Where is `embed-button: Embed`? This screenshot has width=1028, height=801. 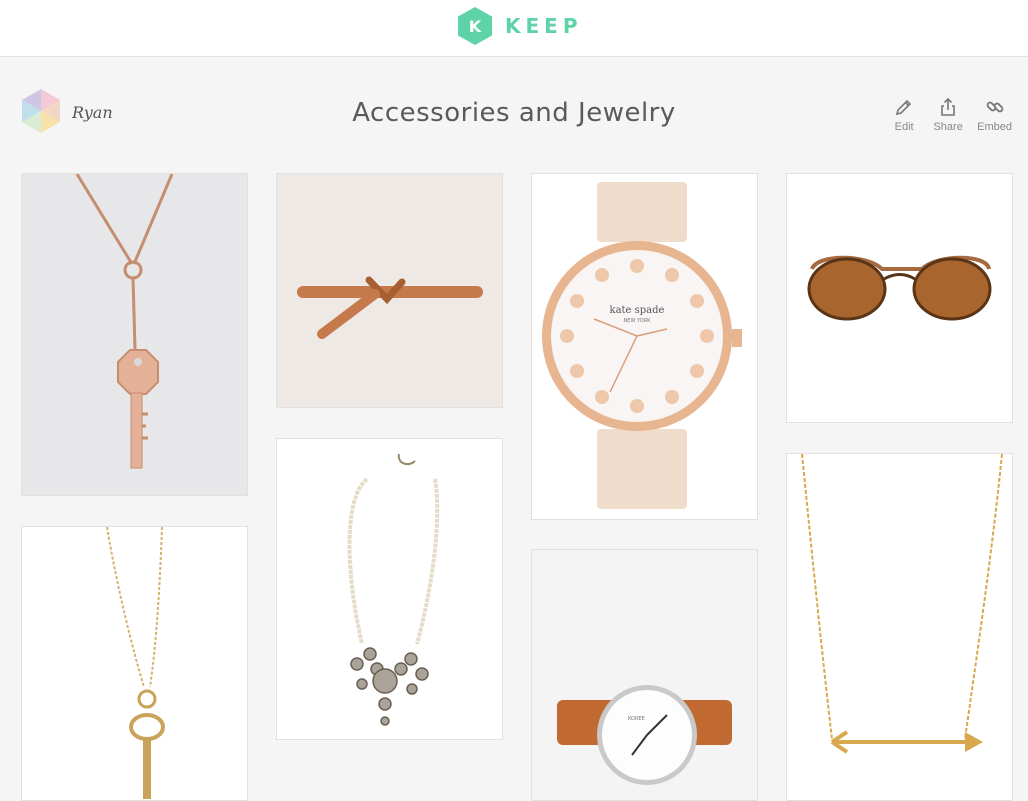
embed-button: Embed is located at coordinates (994, 115).